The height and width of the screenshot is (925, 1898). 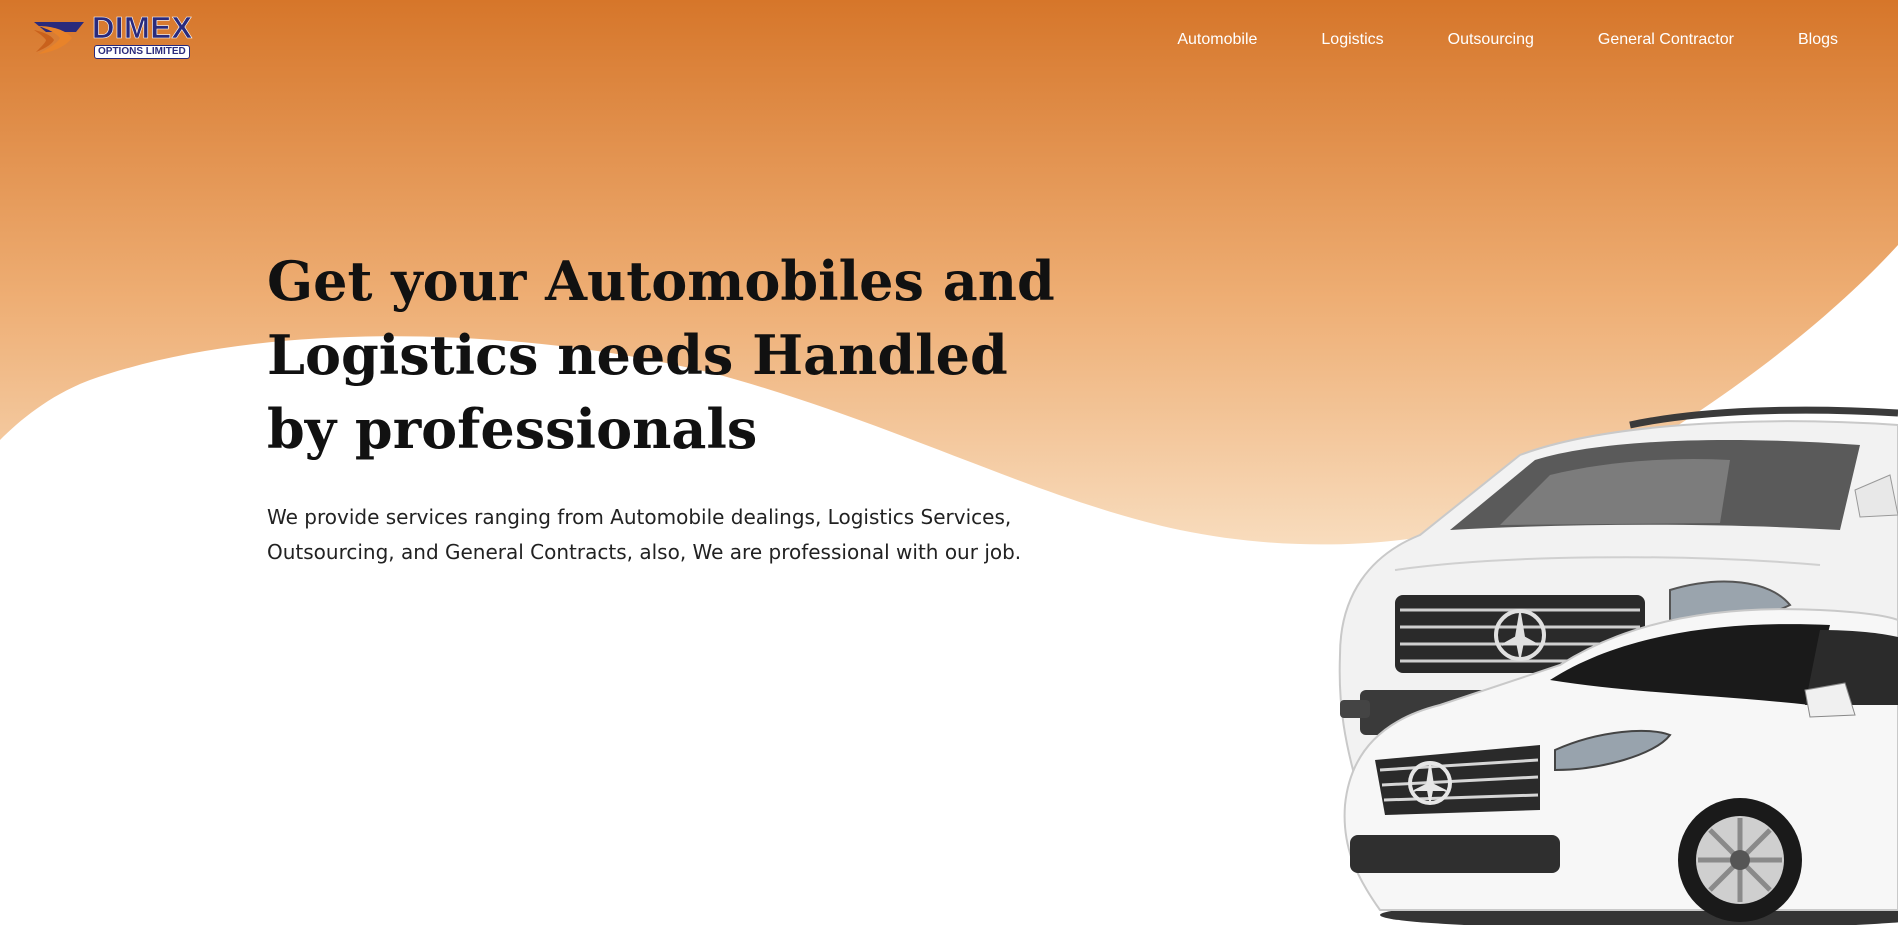 What do you see at coordinates (142, 27) in the screenshot?
I see `brand-name: DIMEX` at bounding box center [142, 27].